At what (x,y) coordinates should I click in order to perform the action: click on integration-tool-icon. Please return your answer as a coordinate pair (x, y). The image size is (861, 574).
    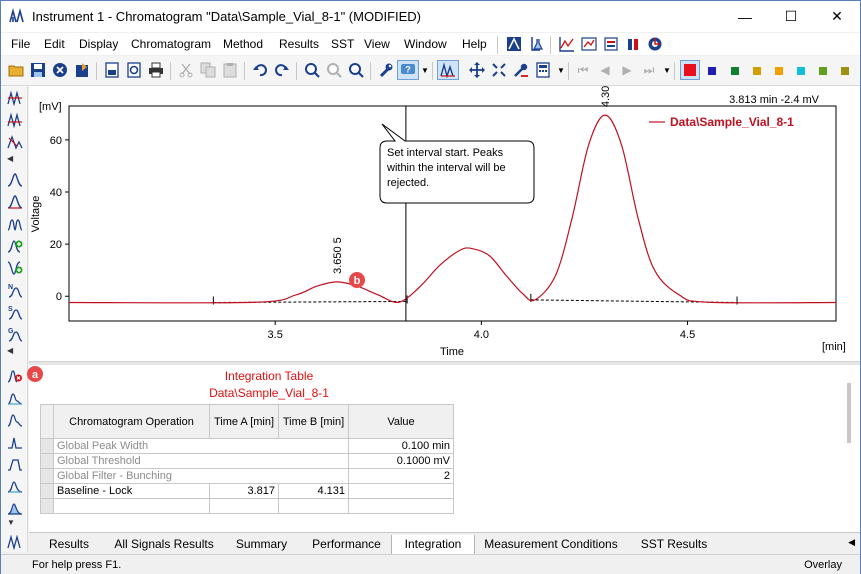
    Looking at the image, I should click on (521, 70).